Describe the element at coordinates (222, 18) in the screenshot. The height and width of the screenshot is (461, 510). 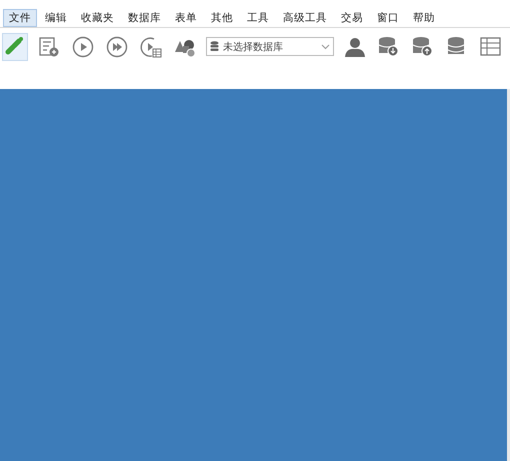
I see `menu-item: 其他` at that location.